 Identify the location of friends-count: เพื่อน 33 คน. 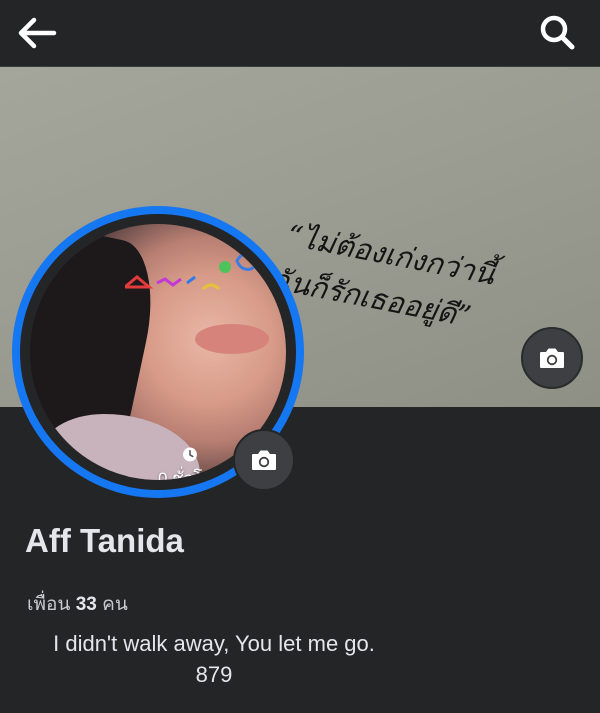
(77, 604).